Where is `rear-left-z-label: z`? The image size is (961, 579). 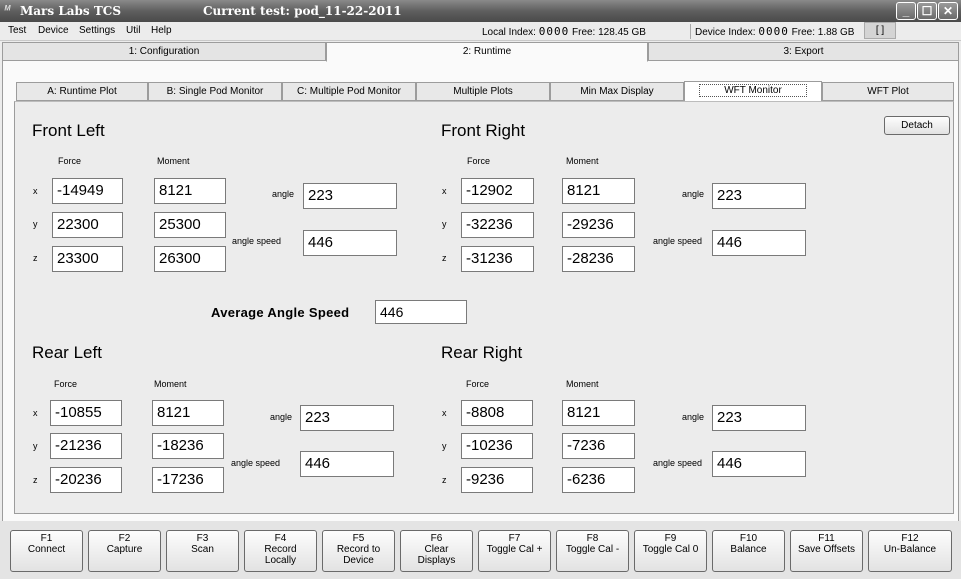
rear-left-z-label: z is located at coordinates (35, 480).